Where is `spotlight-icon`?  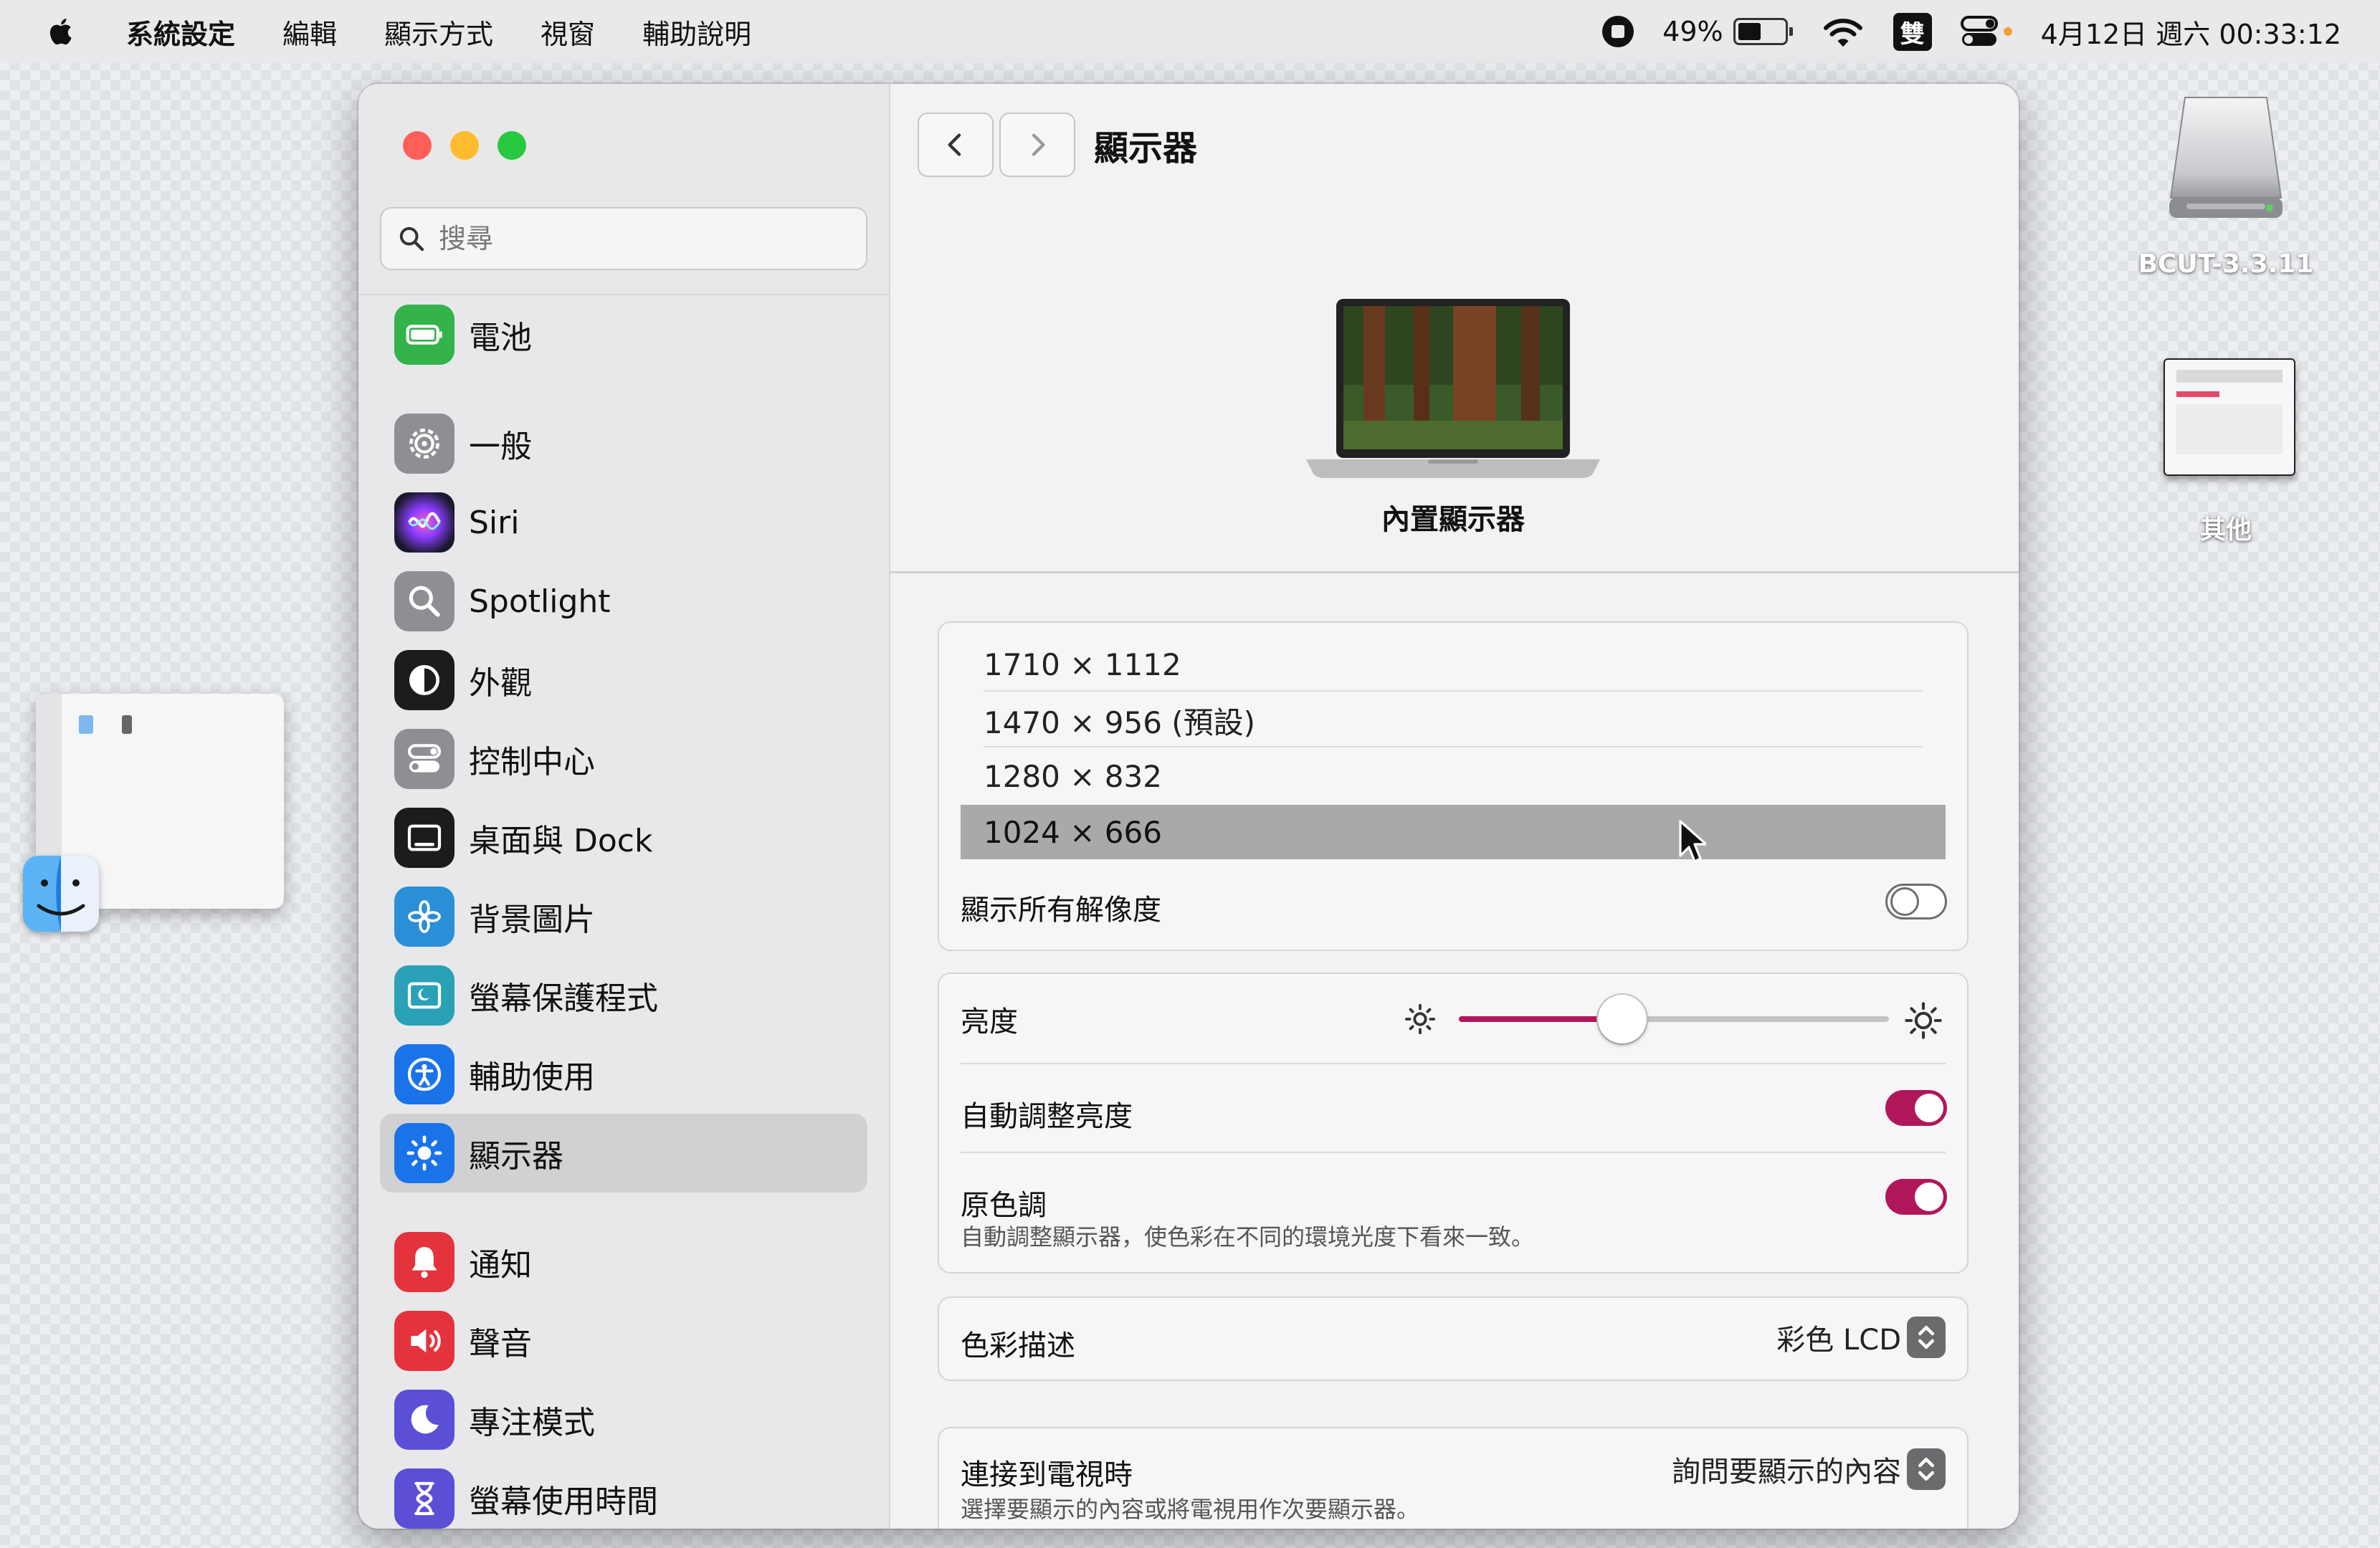 spotlight-icon is located at coordinates (424, 601).